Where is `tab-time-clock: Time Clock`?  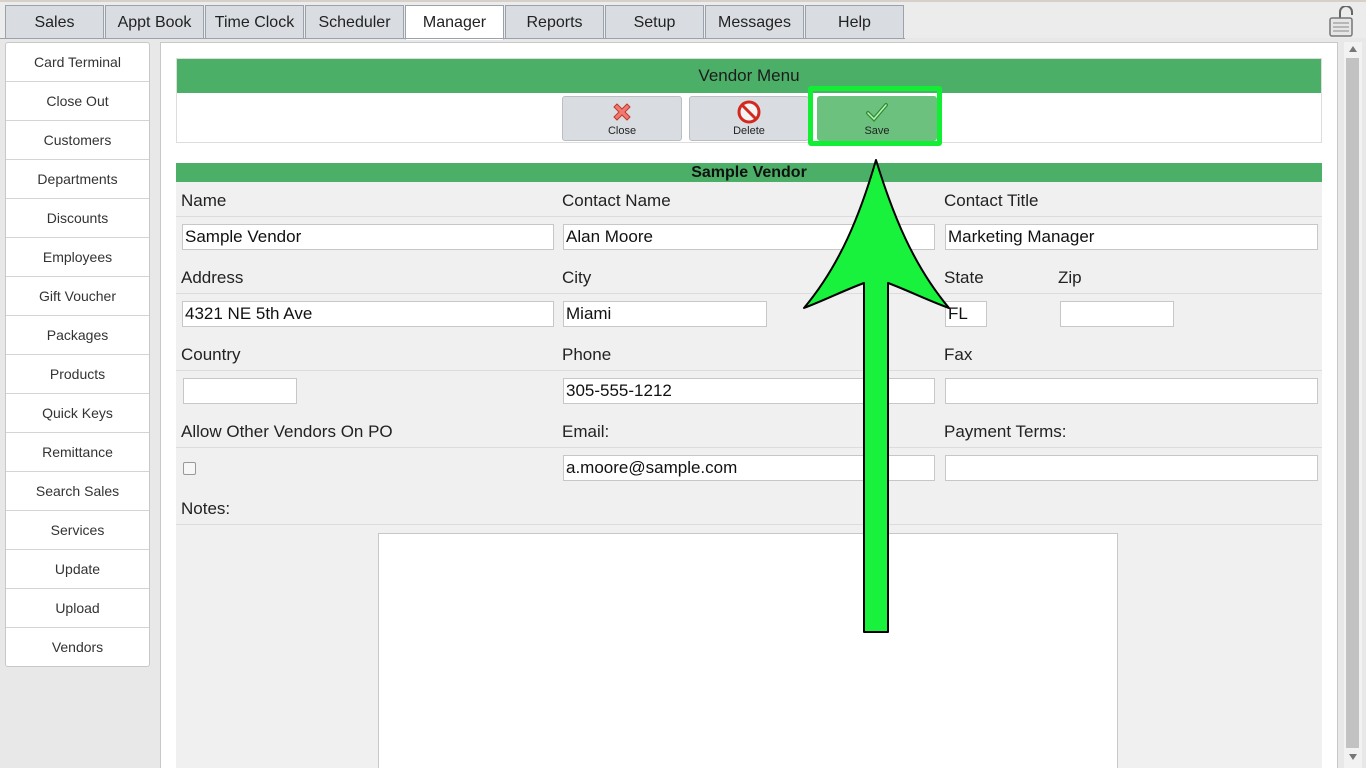
tab-time-clock: Time Clock is located at coordinates (254, 22).